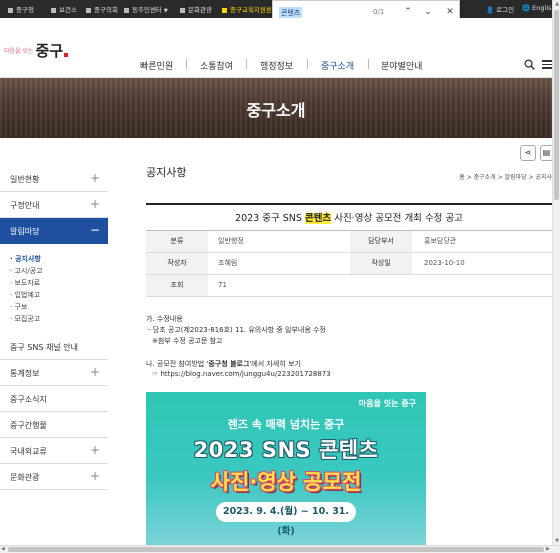  I want to click on scroll-down-icon: ▼, so click(556, 541).